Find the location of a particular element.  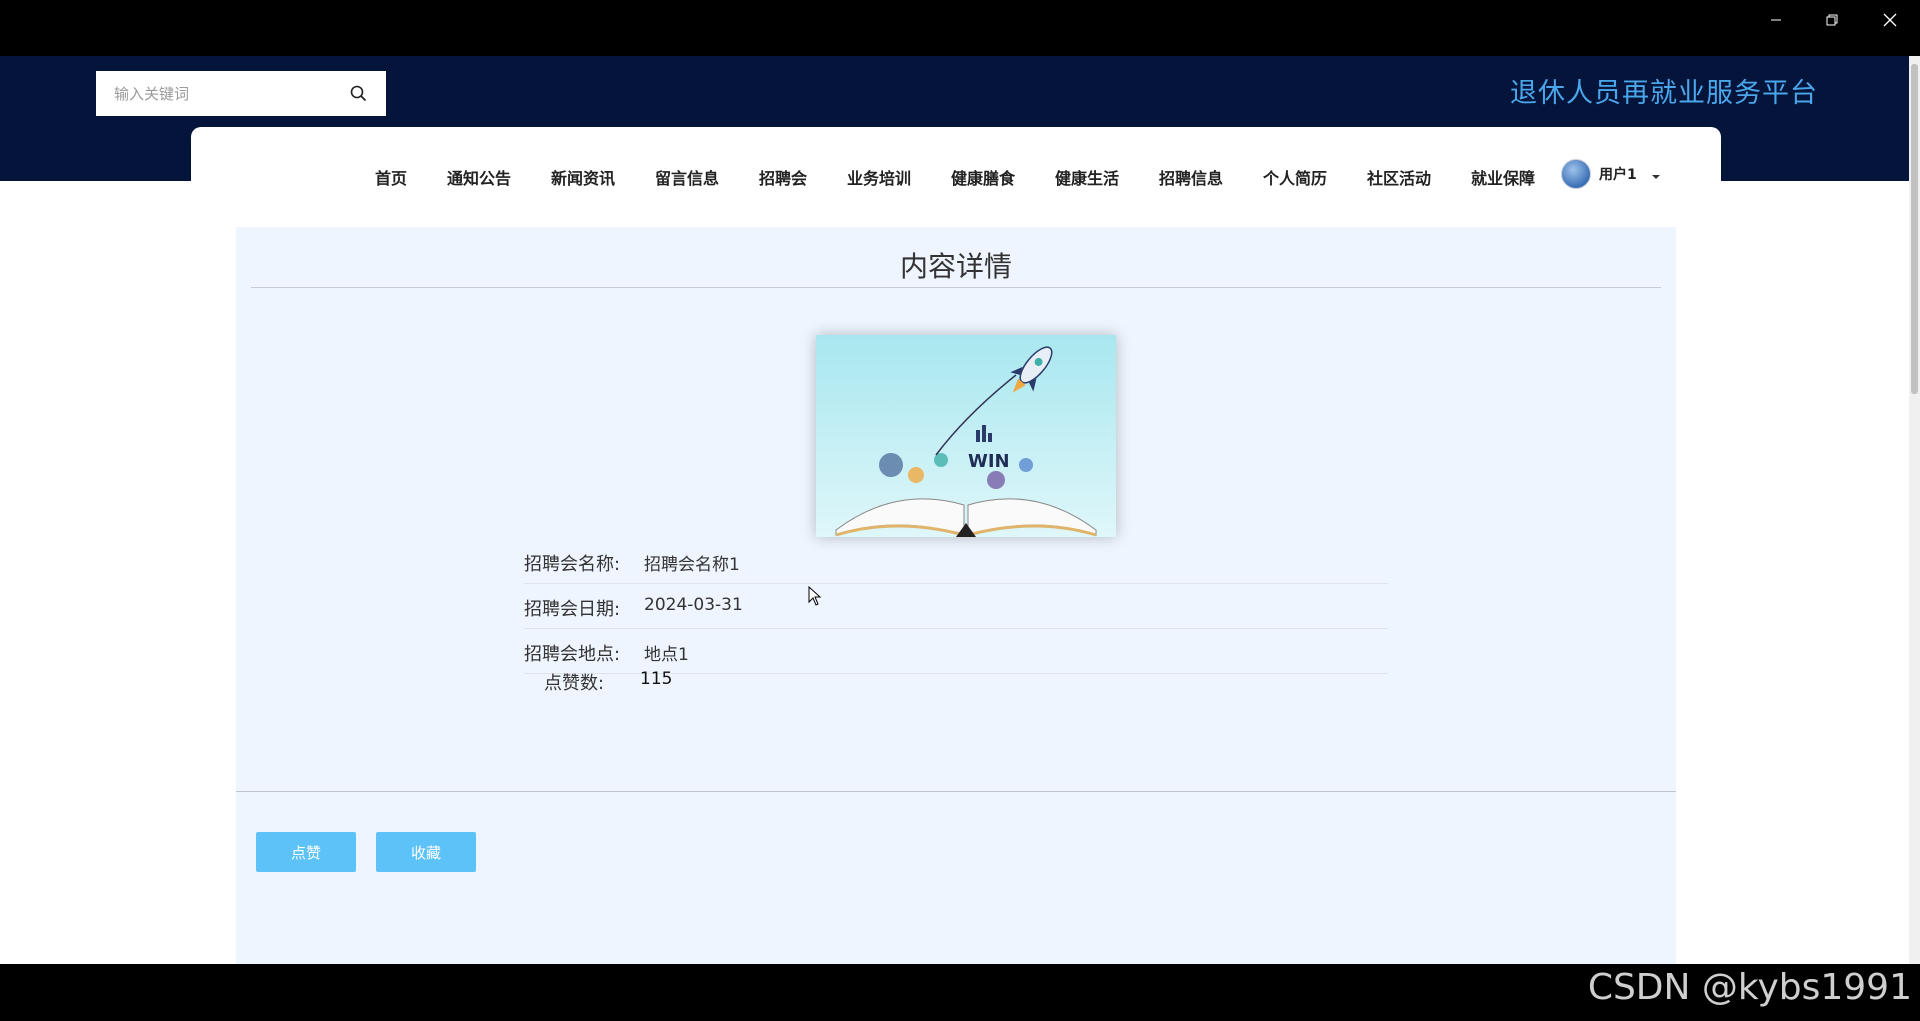

nav-item-healthy-life: 健康生活 is located at coordinates (1087, 177).